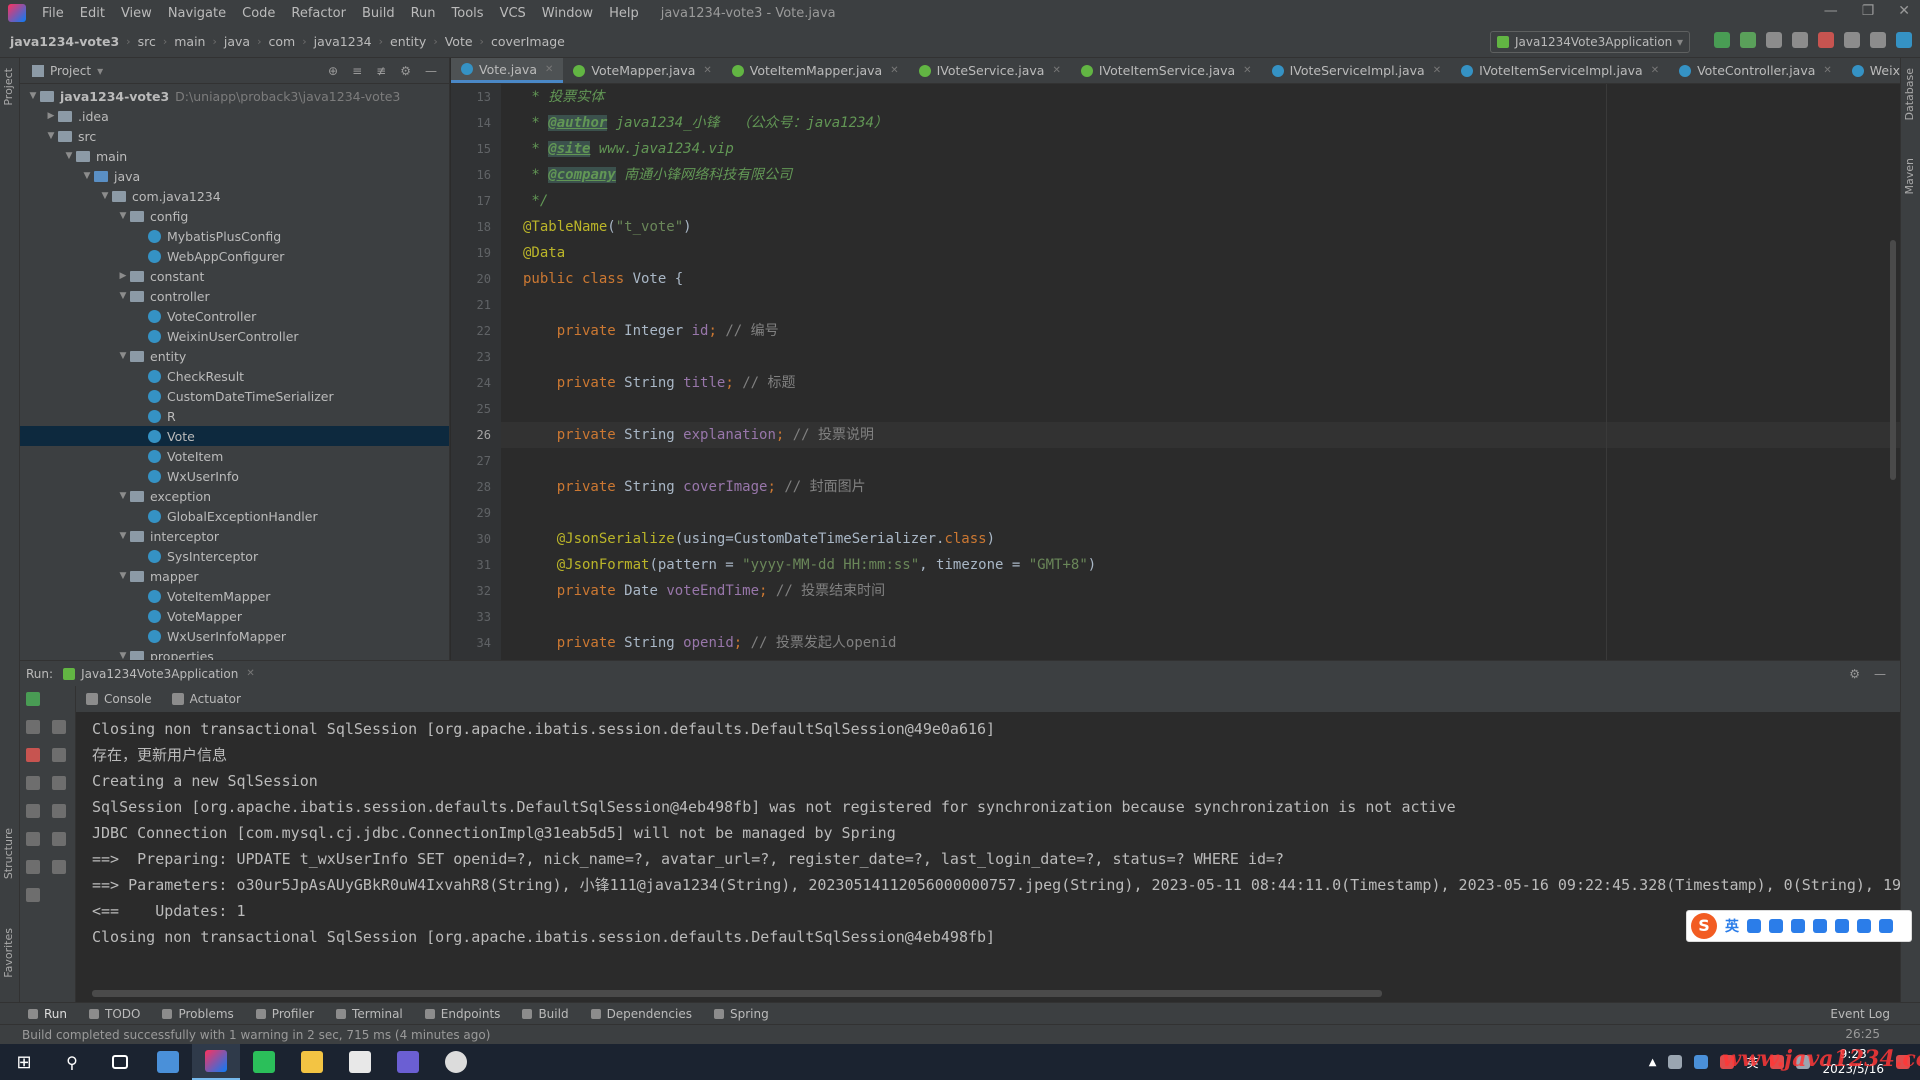 The height and width of the screenshot is (1080, 1920). What do you see at coordinates (33, 699) in the screenshot?
I see `rerun-icon` at bounding box center [33, 699].